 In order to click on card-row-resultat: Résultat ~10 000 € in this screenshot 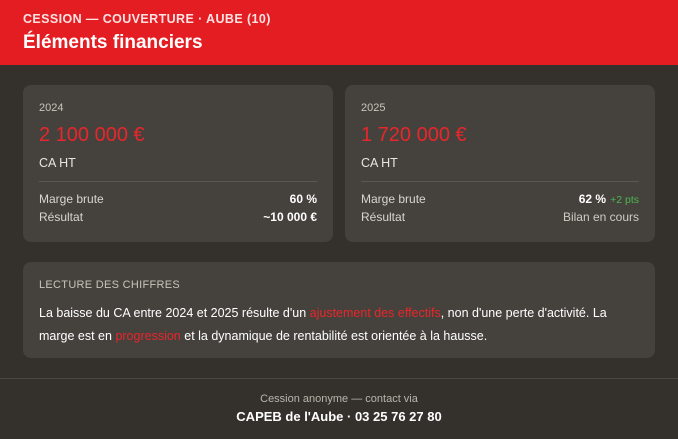, I will do `click(178, 217)`.